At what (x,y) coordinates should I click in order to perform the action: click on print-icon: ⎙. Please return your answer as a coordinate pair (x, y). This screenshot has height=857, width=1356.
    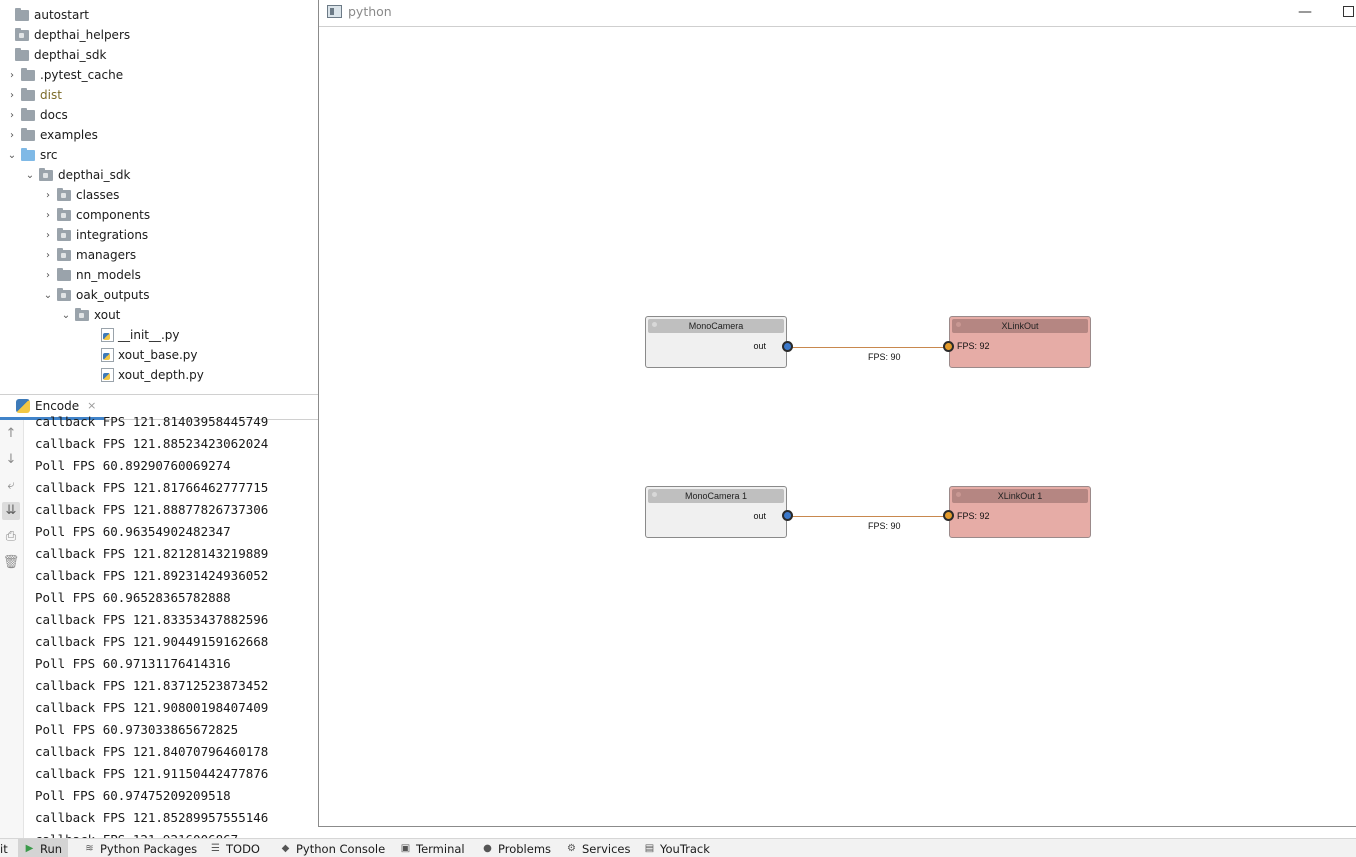
    Looking at the image, I should click on (11, 537).